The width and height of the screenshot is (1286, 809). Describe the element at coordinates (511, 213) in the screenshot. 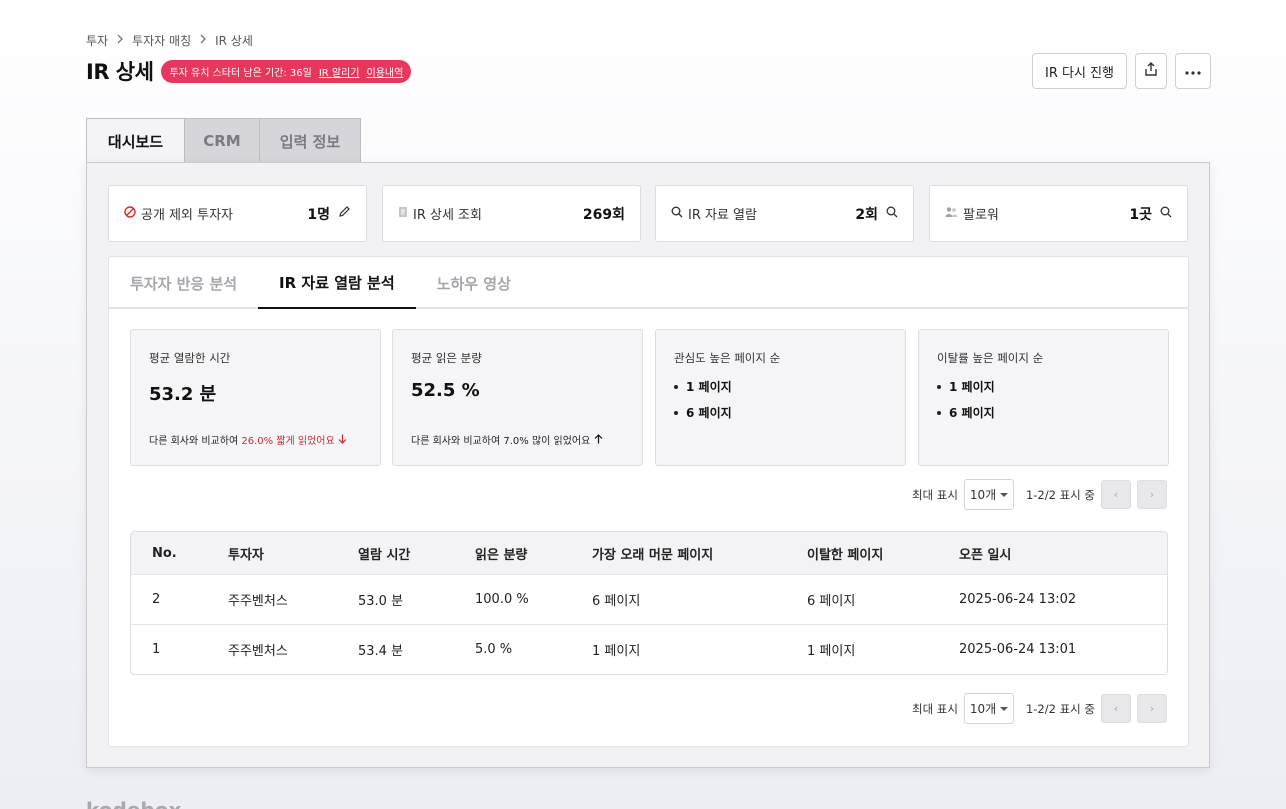

I see `stat-card-ir-views: IR 상세 조회 269회` at that location.